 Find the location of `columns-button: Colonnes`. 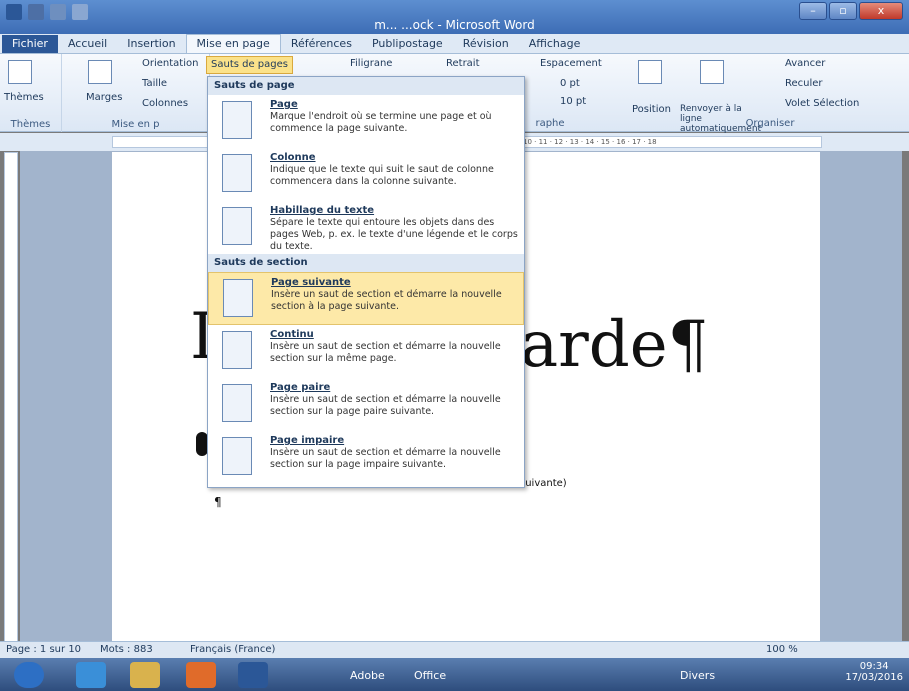

columns-button: Colonnes is located at coordinates (165, 103).